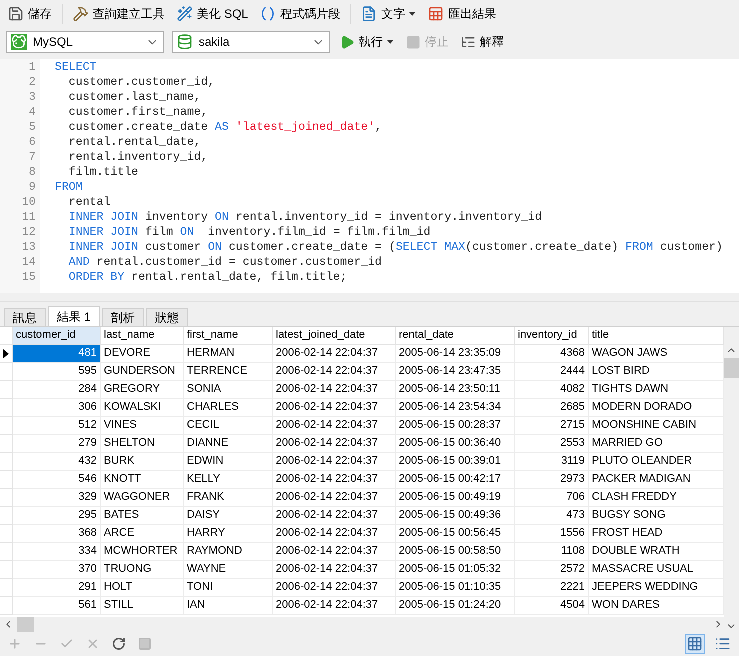 Image resolution: width=739 pixels, height=656 pixels. What do you see at coordinates (85, 42) in the screenshot?
I see `connection-select: MySQL` at bounding box center [85, 42].